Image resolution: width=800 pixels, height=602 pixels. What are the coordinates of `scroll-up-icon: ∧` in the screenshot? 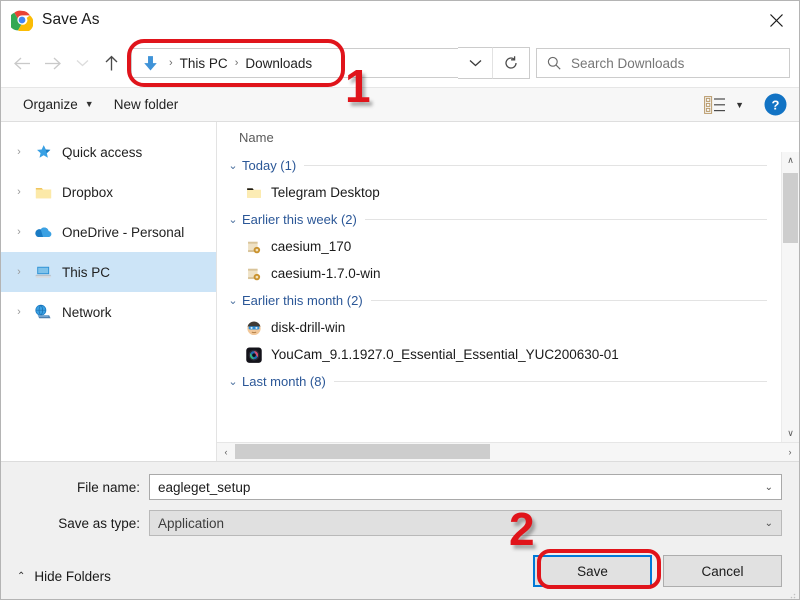 It's located at (790, 160).